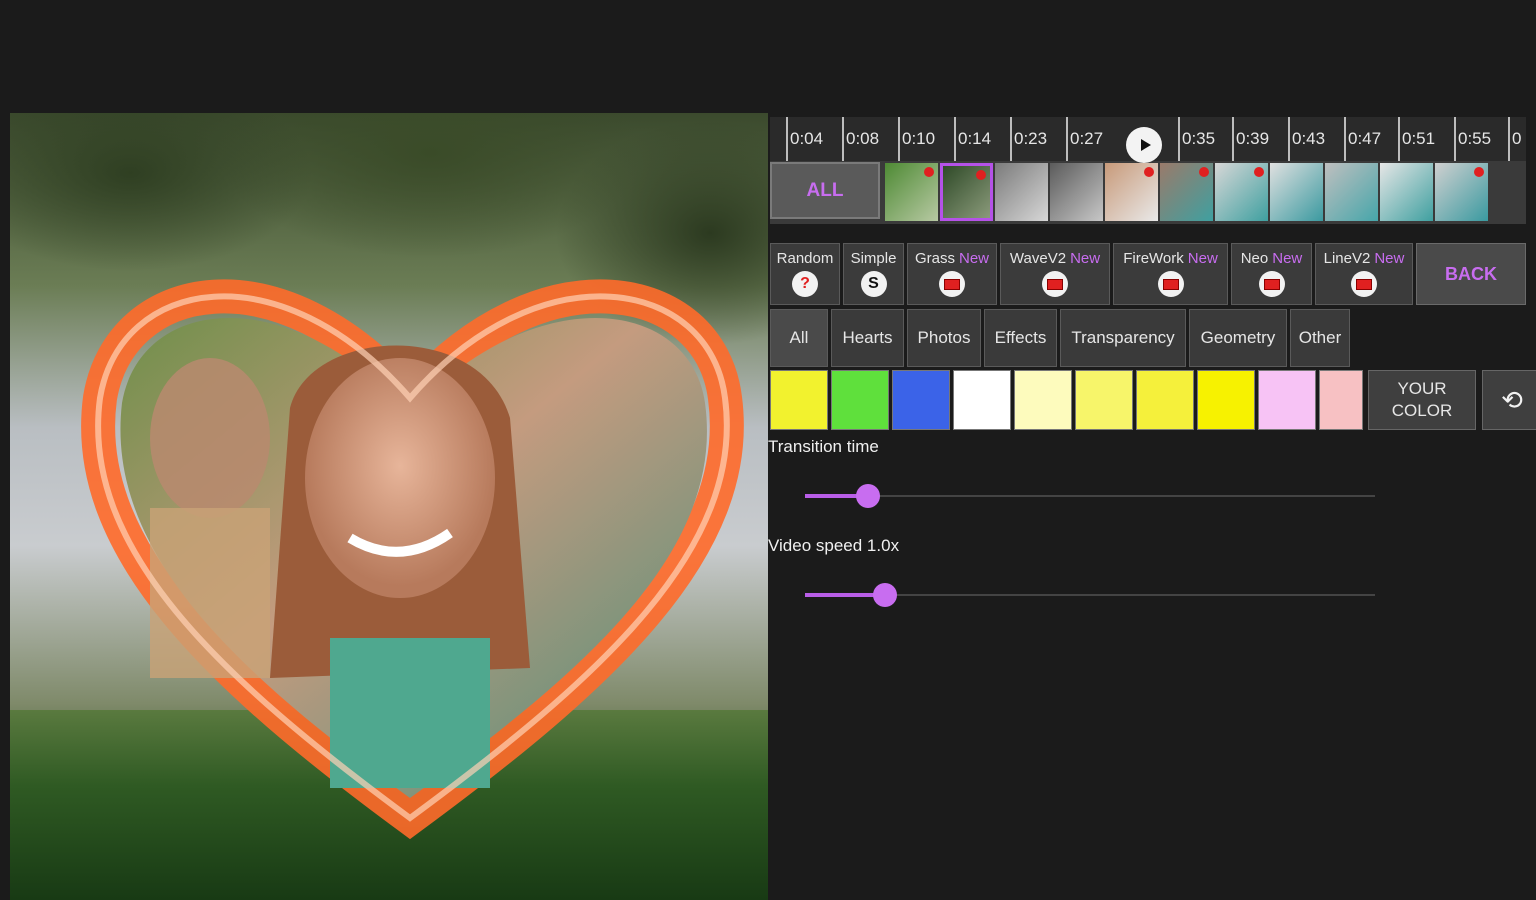 This screenshot has height=900, width=1536. I want to click on tick-label: 0:14, so click(972, 139).